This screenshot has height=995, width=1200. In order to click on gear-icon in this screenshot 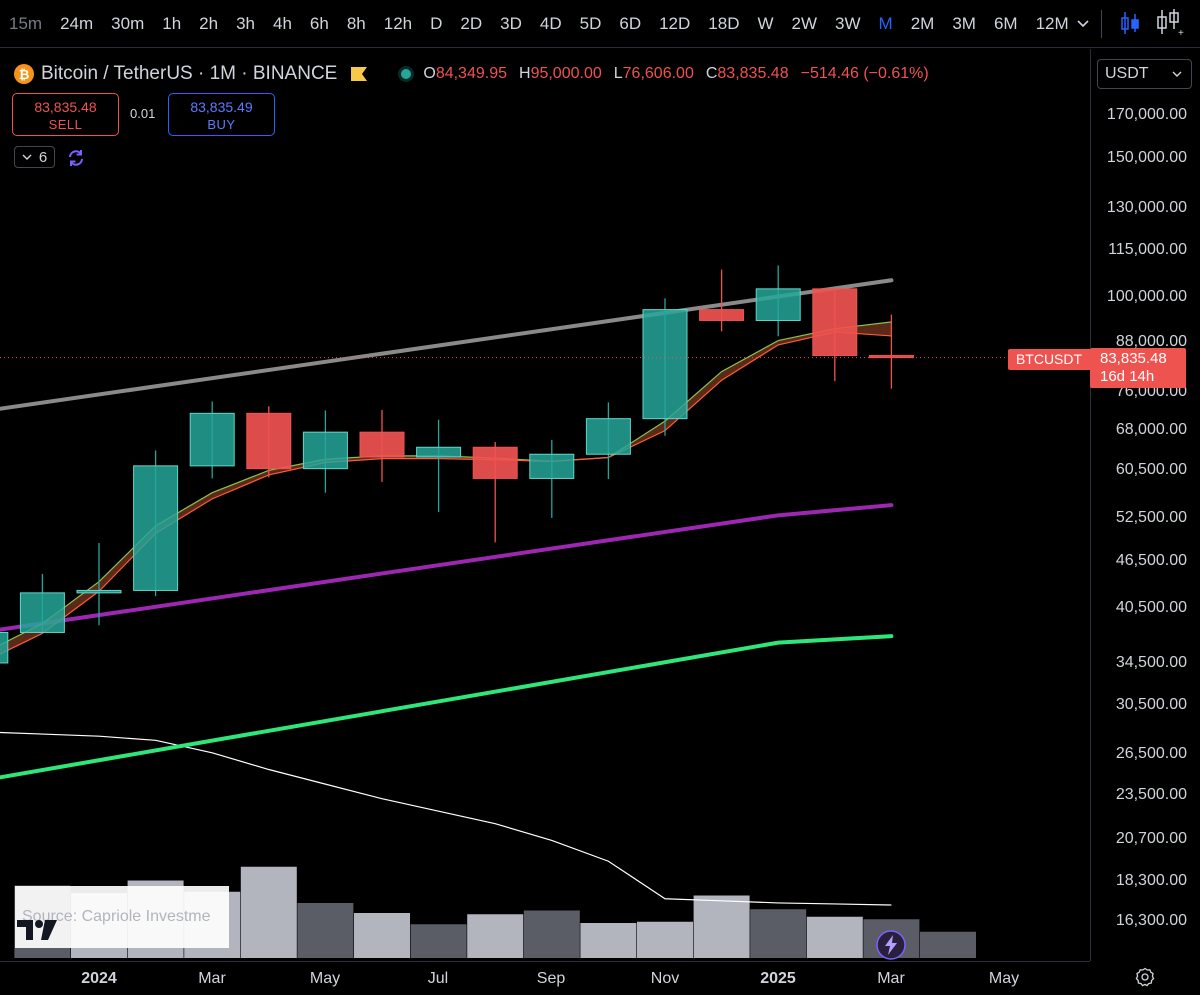, I will do `click(1145, 977)`.